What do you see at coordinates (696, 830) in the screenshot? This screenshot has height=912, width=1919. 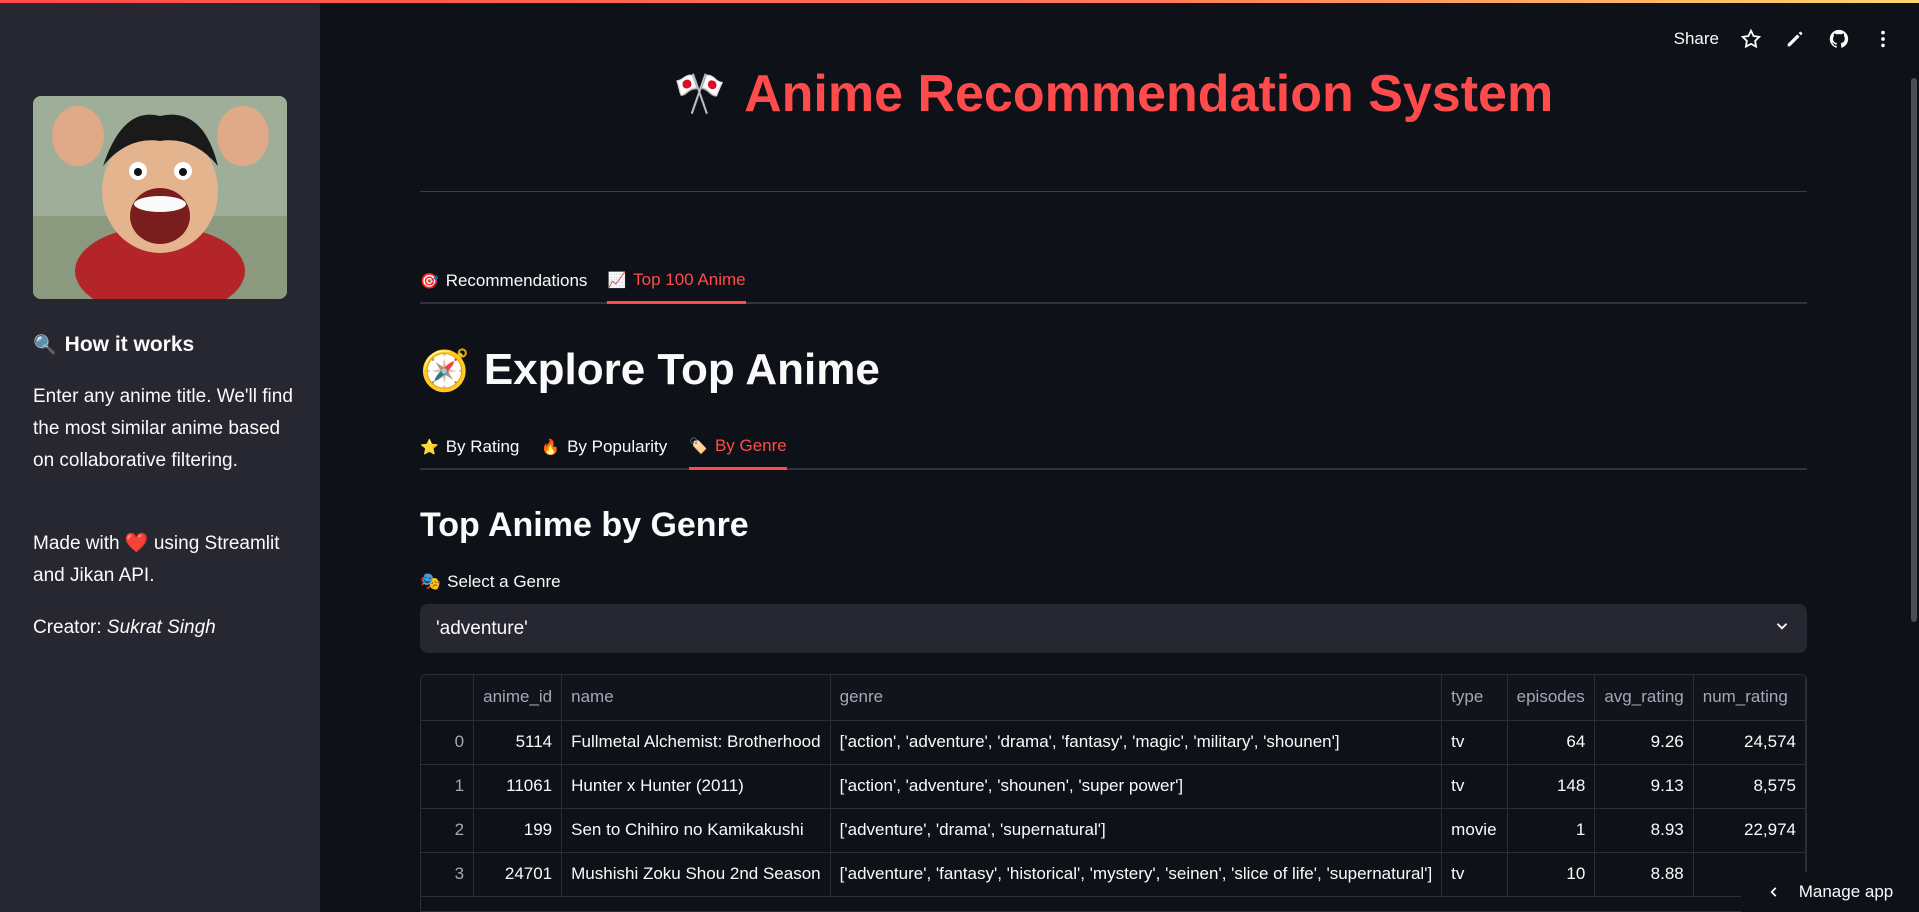 I see `table-cell: Sen to Chihiro no Kamikakushi` at bounding box center [696, 830].